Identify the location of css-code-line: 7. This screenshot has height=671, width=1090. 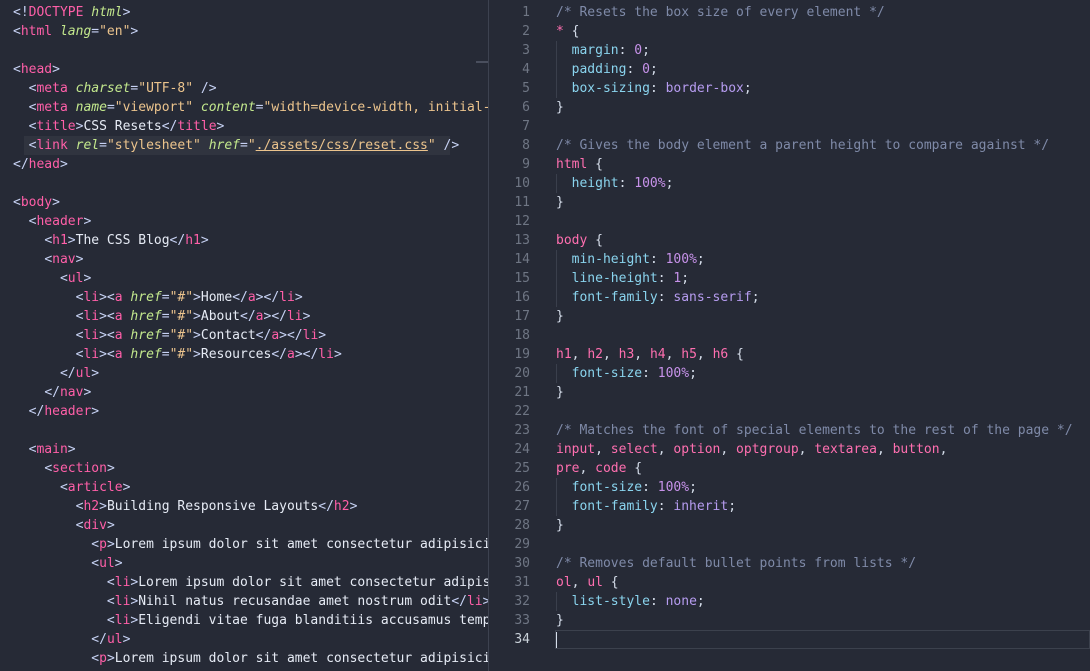
(789, 126).